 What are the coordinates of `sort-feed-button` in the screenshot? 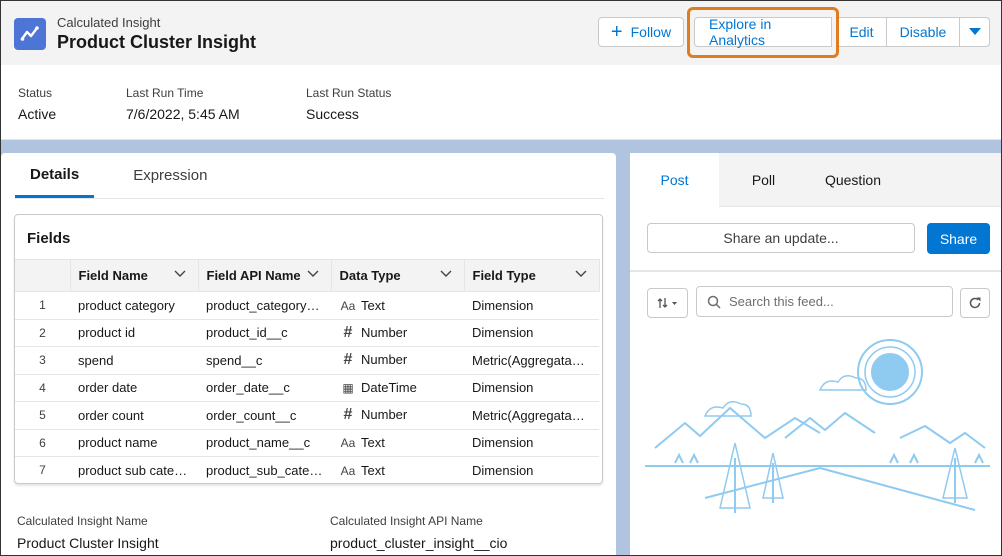 It's located at (667, 303).